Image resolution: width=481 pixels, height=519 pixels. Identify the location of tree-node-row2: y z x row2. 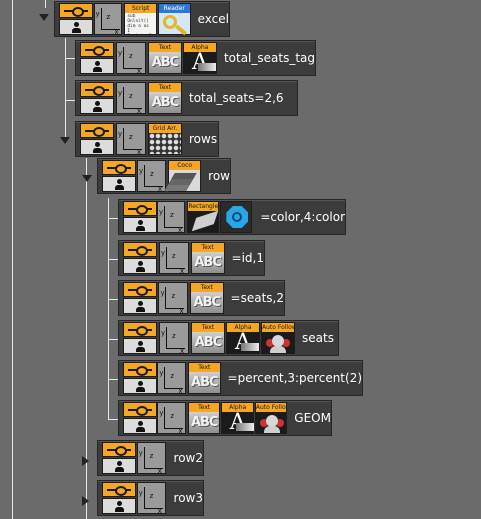
(150, 458).